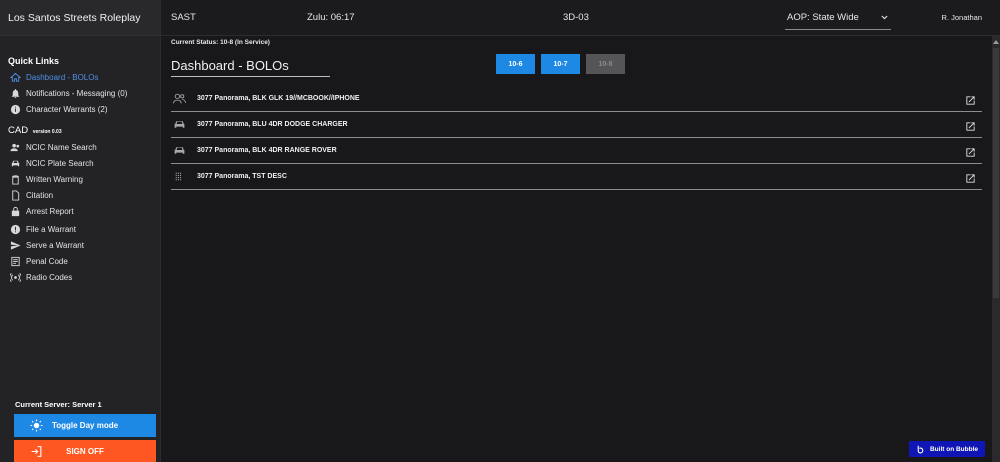 The image size is (1000, 462). Describe the element at coordinates (77, 93) in the screenshot. I see `sidebar-item-label: Notifications - Messaging (0)` at that location.